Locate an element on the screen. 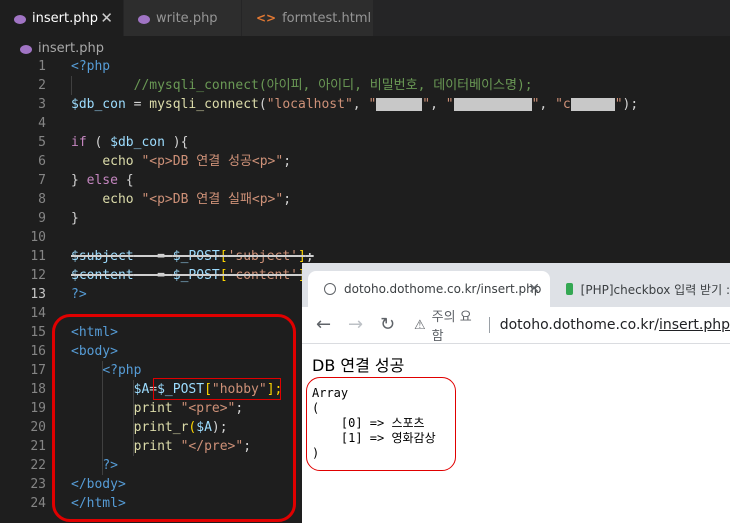 This screenshot has height=523, width=730. line-number: 24 is located at coordinates (38, 503).